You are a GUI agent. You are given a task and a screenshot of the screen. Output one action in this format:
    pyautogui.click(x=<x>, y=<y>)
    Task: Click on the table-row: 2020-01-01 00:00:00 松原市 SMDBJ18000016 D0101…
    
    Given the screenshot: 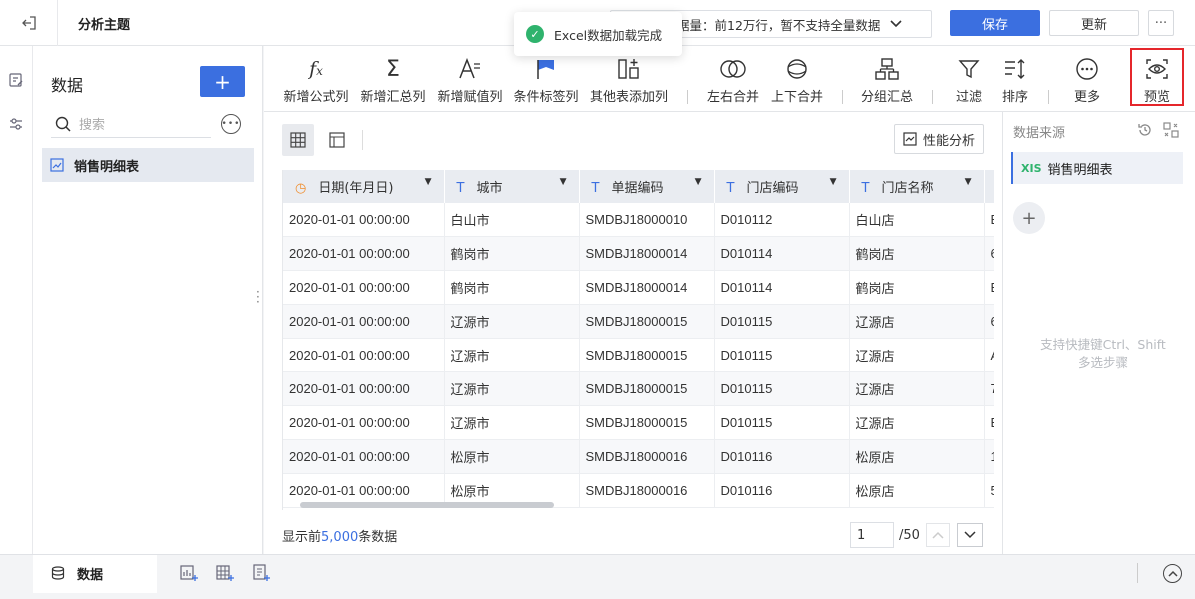 What is the action you would take?
    pyautogui.click(x=638, y=456)
    